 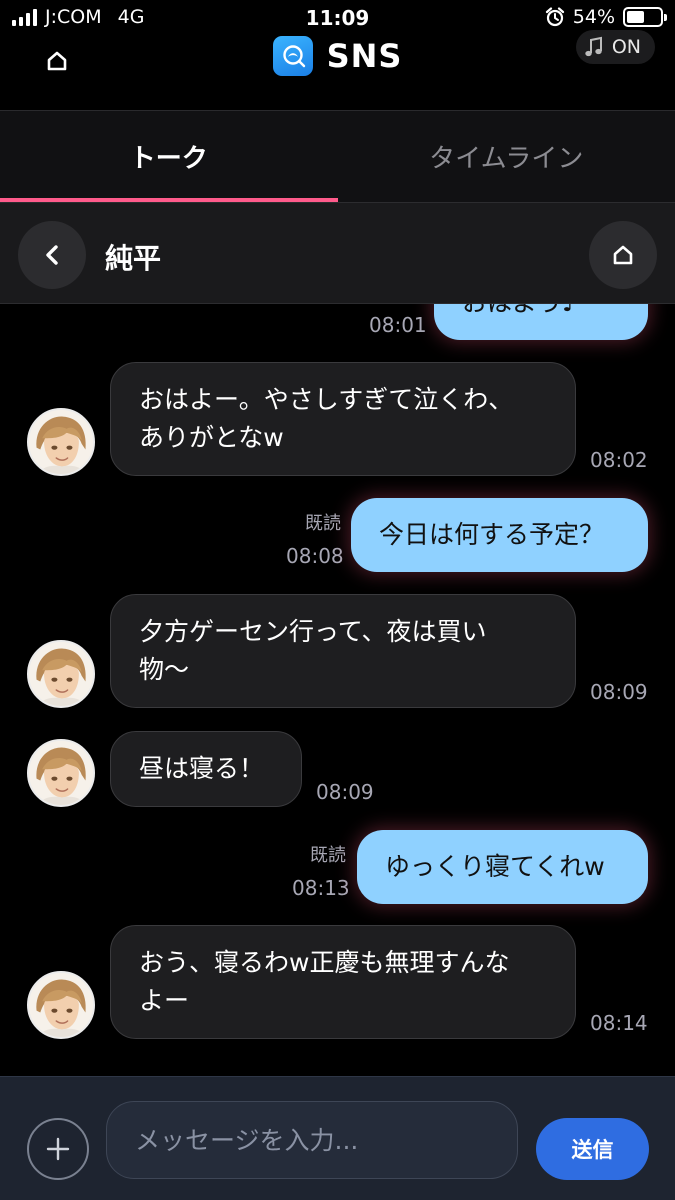 What do you see at coordinates (169, 156) in the screenshot?
I see `tab-talk: トーク` at bounding box center [169, 156].